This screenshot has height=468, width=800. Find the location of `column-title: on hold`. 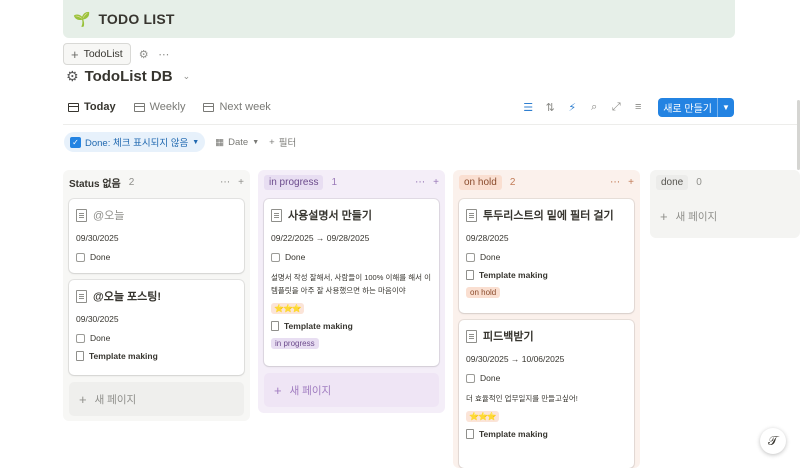

column-title: on hold is located at coordinates (480, 182).